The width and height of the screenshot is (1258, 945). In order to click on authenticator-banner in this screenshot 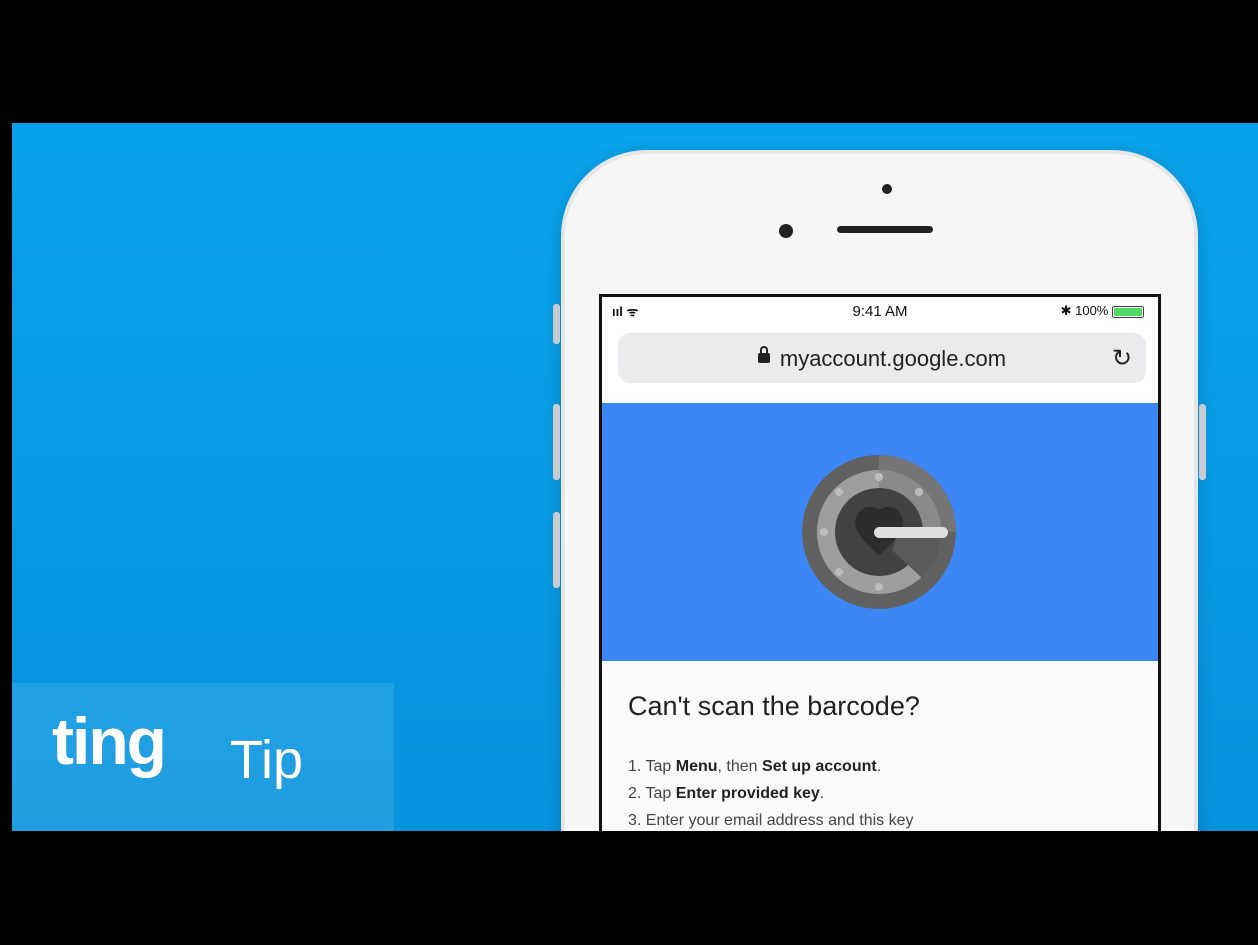, I will do `click(880, 532)`.